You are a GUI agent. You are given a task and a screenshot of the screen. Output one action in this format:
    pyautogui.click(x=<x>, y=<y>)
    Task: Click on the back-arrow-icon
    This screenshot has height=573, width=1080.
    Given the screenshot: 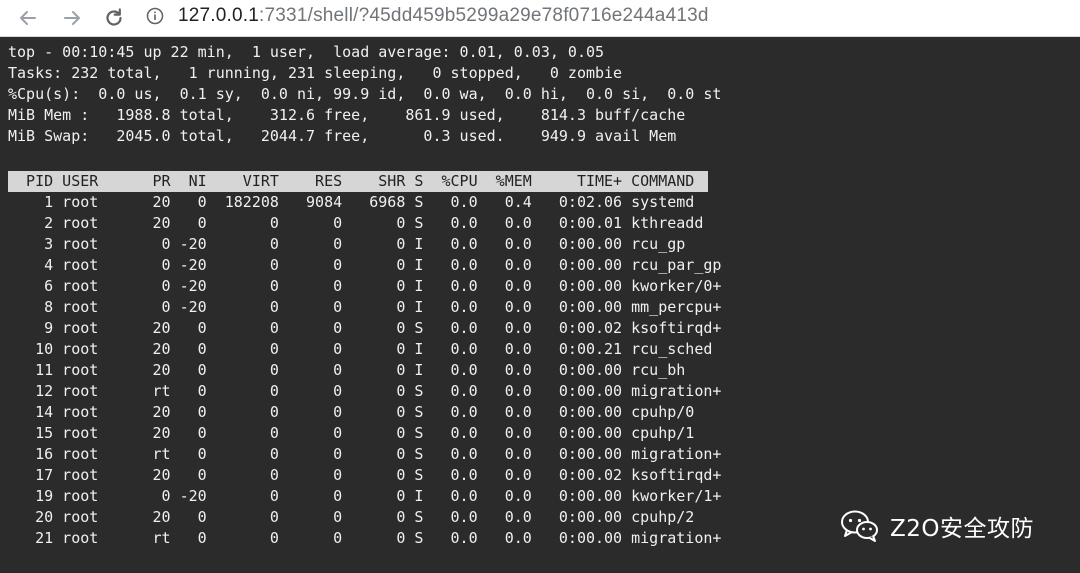 What is the action you would take?
    pyautogui.click(x=28, y=18)
    